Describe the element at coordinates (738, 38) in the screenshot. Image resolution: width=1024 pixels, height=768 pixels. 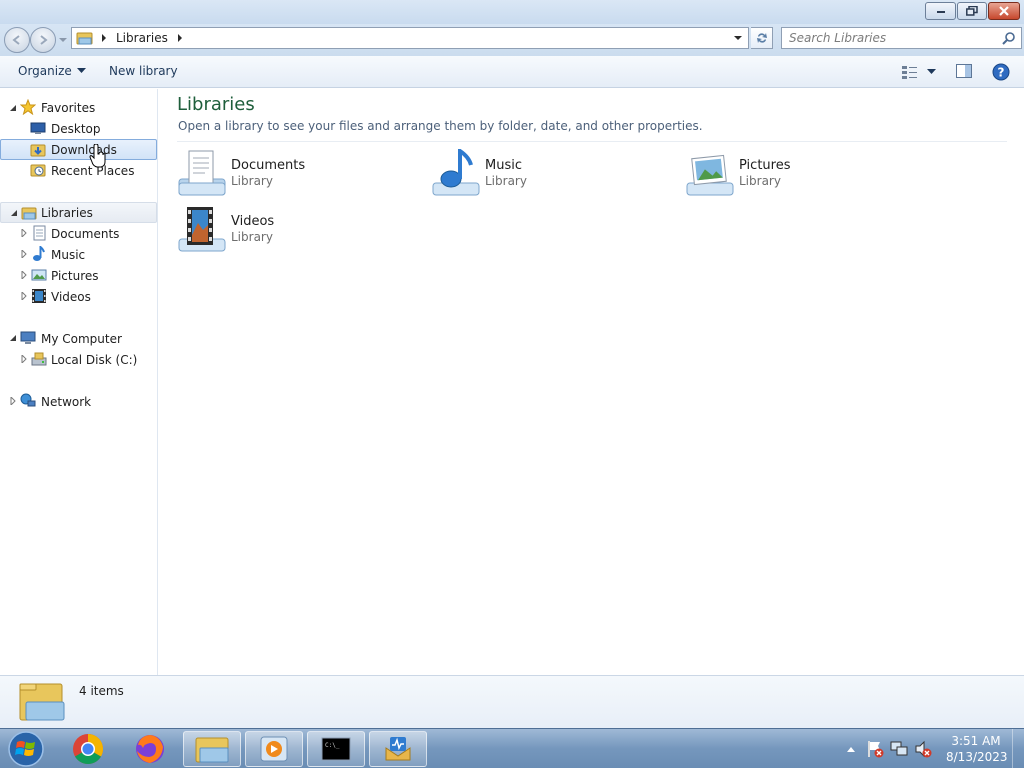
I see `address-dropdown-icon` at that location.